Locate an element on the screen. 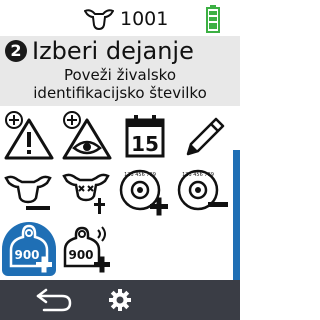 The height and width of the screenshot is (320, 320). calendar-button: 15 is located at coordinates (145, 137).